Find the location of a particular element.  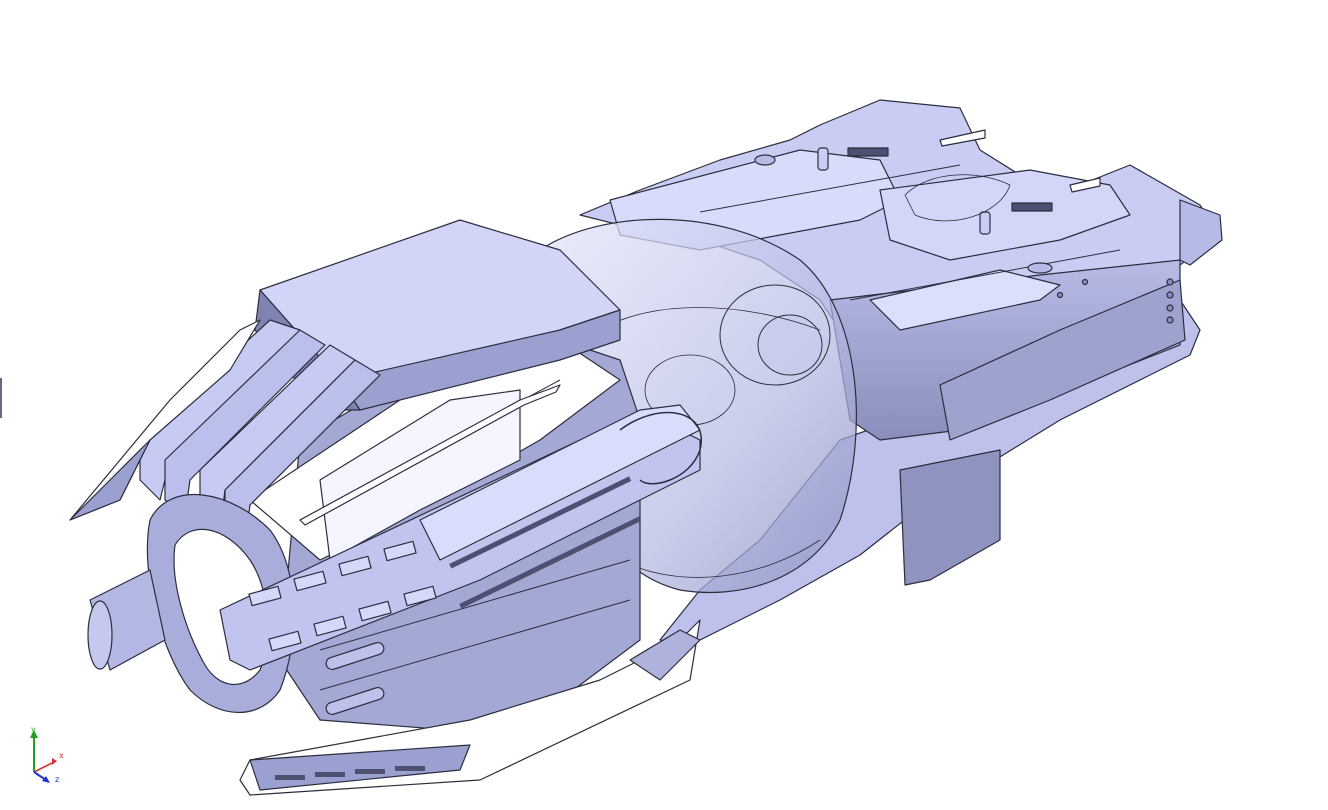

left-upper-wing-edge is located at coordinates (110, 480).